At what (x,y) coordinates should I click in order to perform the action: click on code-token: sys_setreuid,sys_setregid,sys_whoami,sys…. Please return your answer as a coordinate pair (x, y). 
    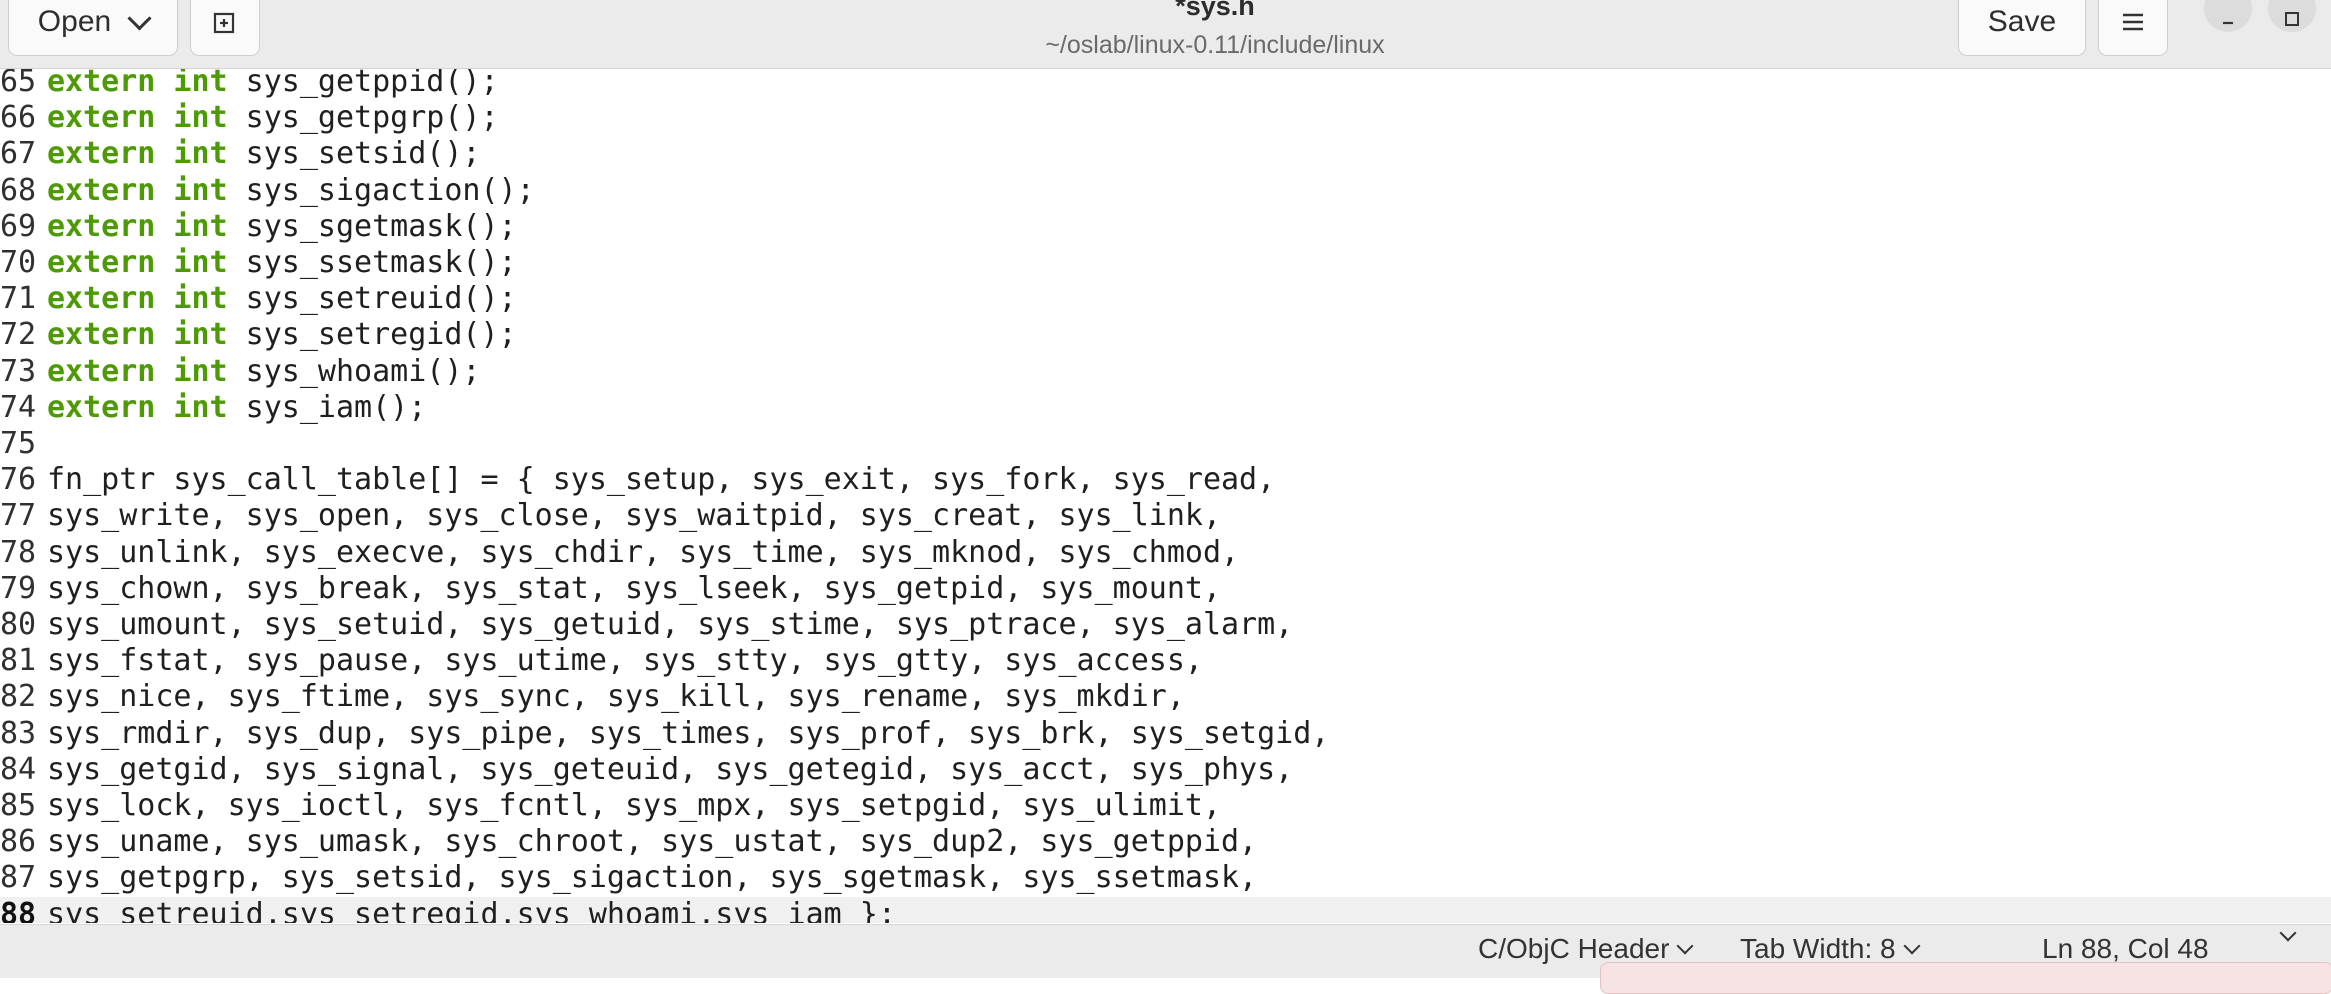
    Looking at the image, I should click on (471, 909).